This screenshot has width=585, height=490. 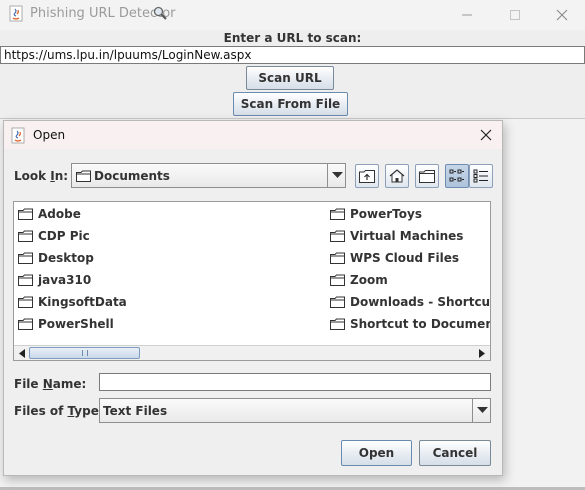 I want to click on list-item: java310, so click(x=54, y=280).